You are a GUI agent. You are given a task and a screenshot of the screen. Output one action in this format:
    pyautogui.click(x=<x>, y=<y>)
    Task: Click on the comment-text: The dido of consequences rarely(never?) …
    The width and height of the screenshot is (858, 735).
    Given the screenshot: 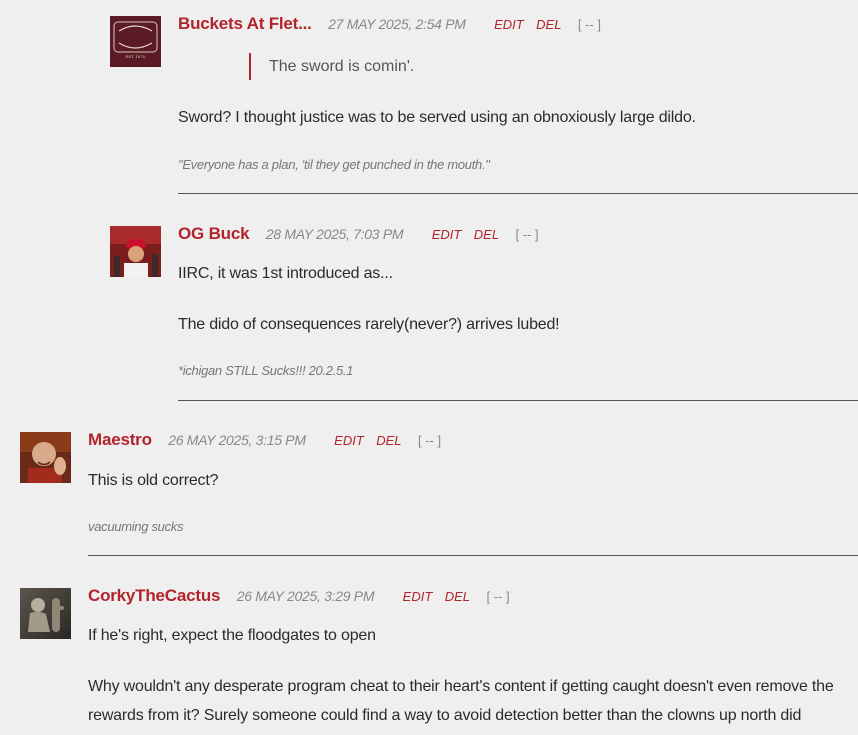 What is the action you would take?
    pyautogui.click(x=369, y=324)
    